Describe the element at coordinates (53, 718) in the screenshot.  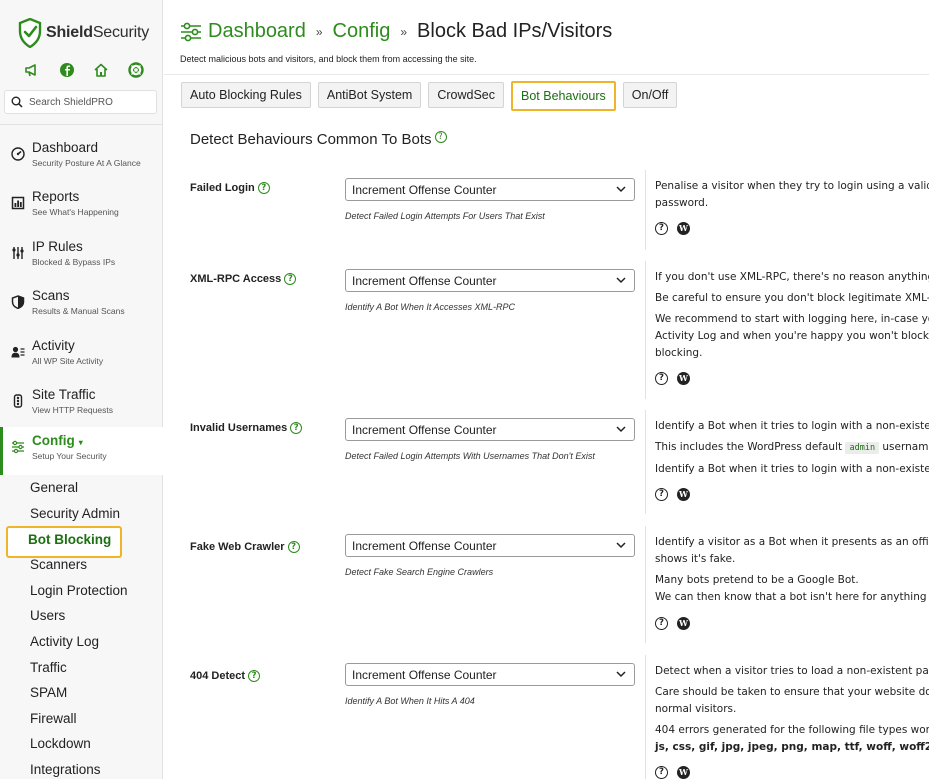
I see `config-item-firewall: Firewall` at that location.